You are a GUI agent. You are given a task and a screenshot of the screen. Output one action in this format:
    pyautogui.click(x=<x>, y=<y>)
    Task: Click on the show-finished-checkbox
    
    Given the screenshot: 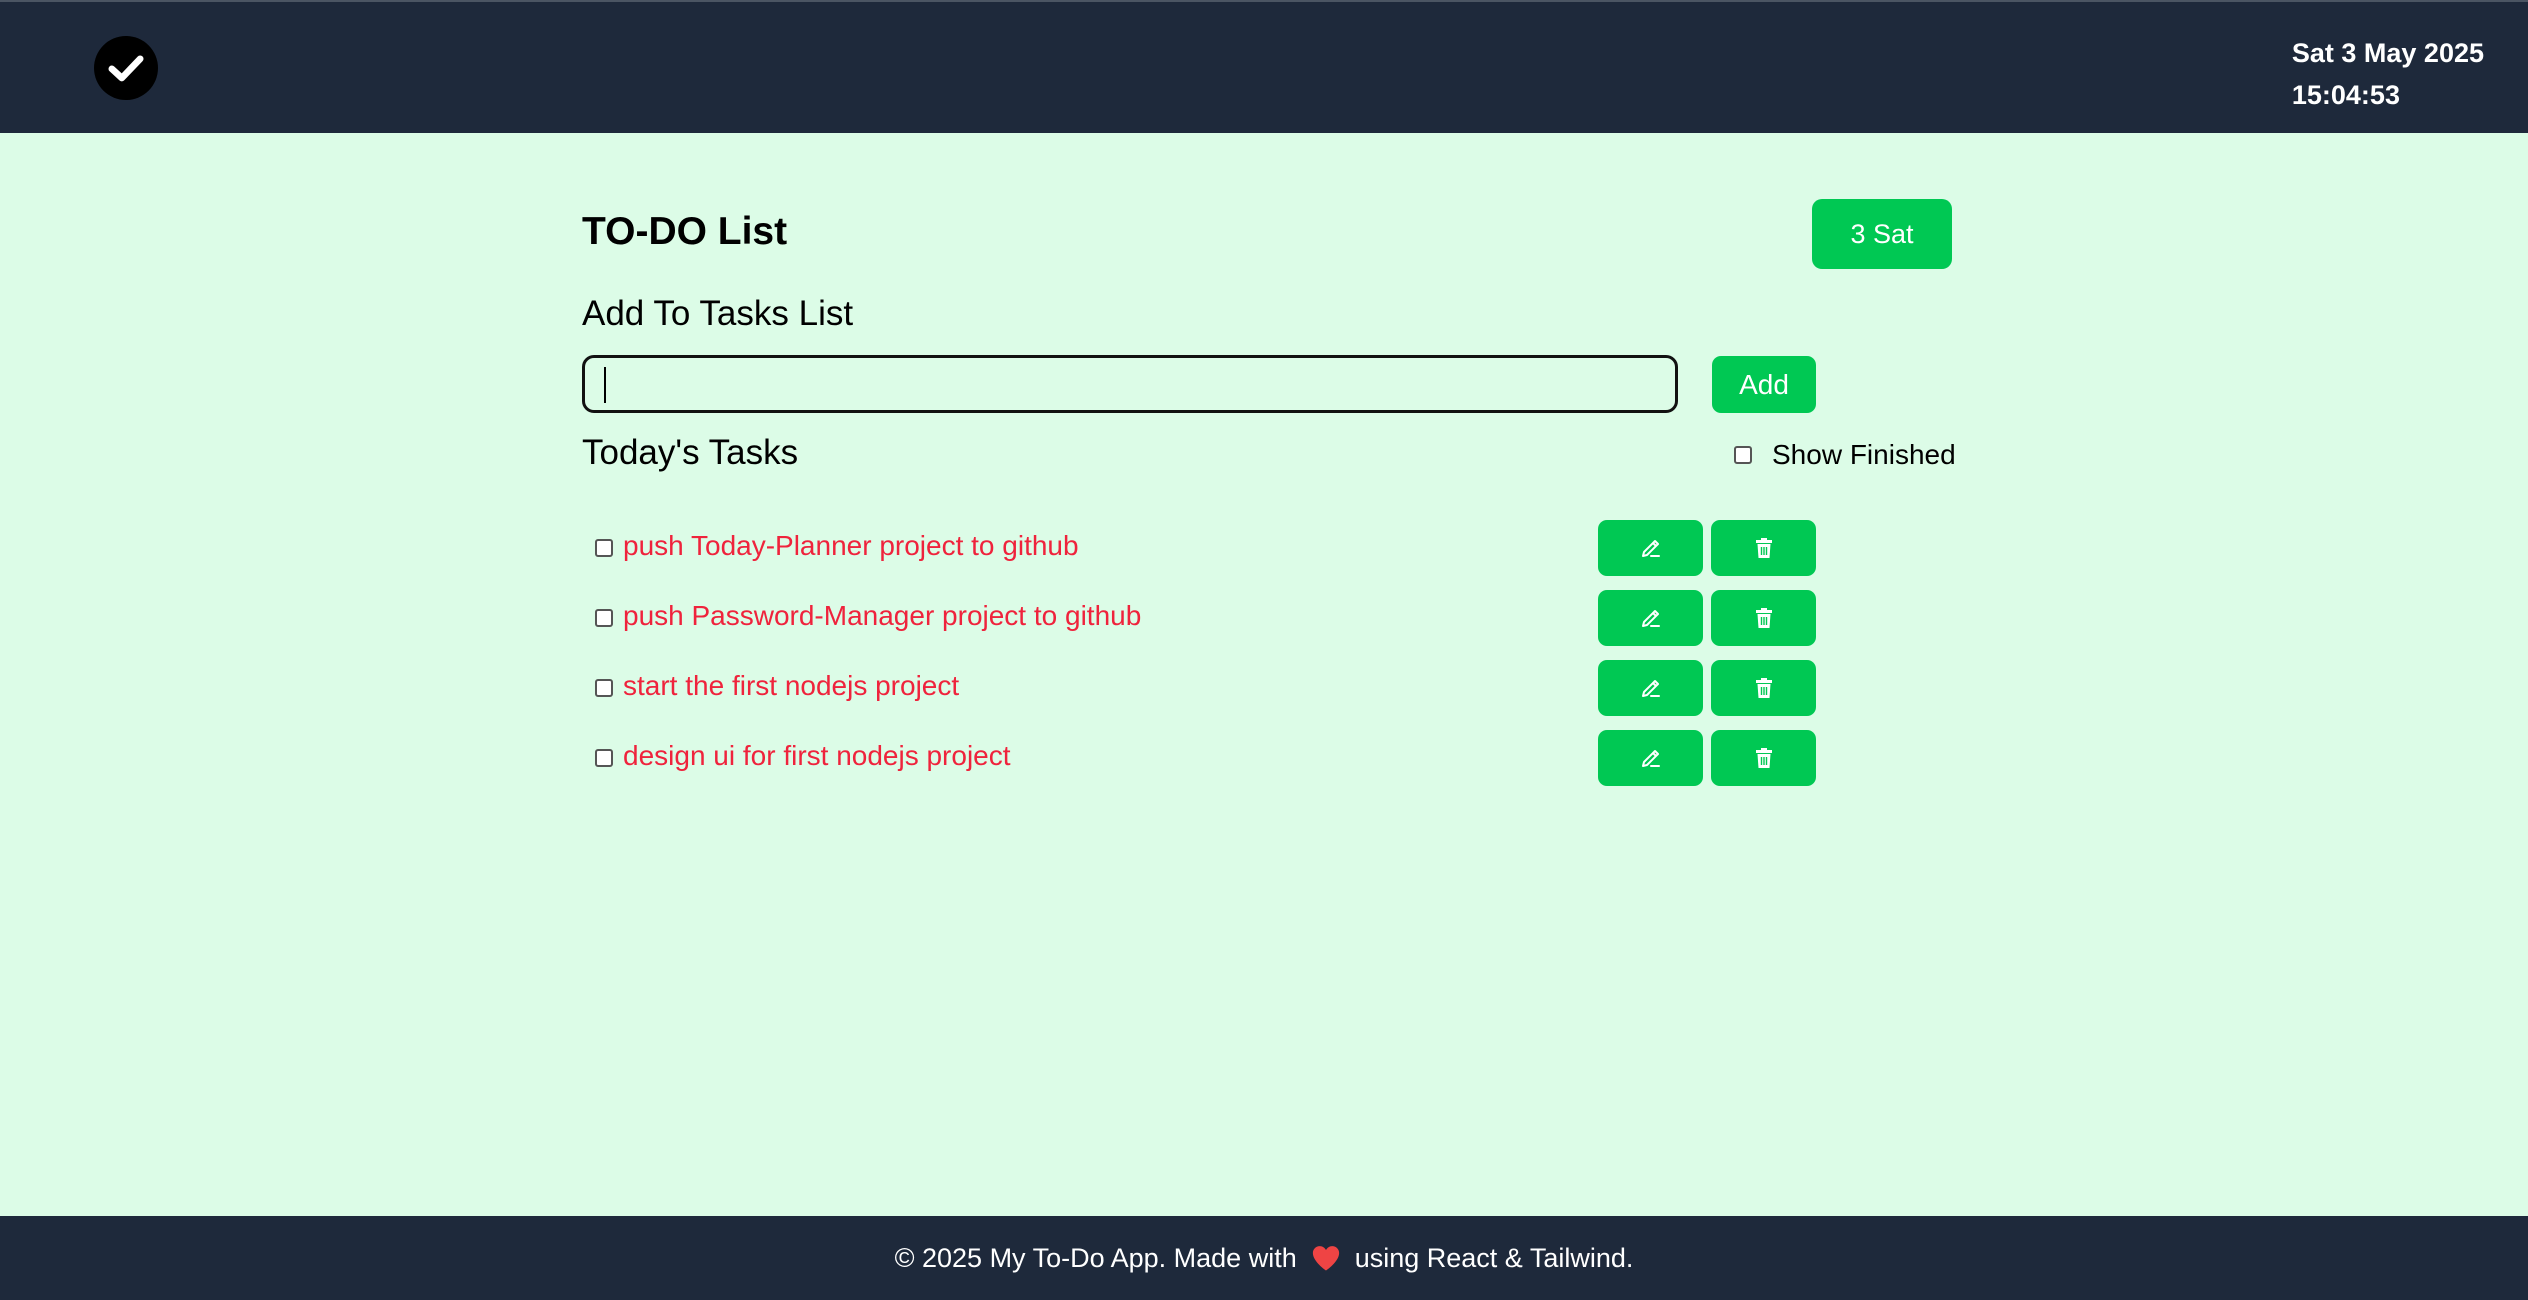 What is the action you would take?
    pyautogui.click(x=1743, y=455)
    